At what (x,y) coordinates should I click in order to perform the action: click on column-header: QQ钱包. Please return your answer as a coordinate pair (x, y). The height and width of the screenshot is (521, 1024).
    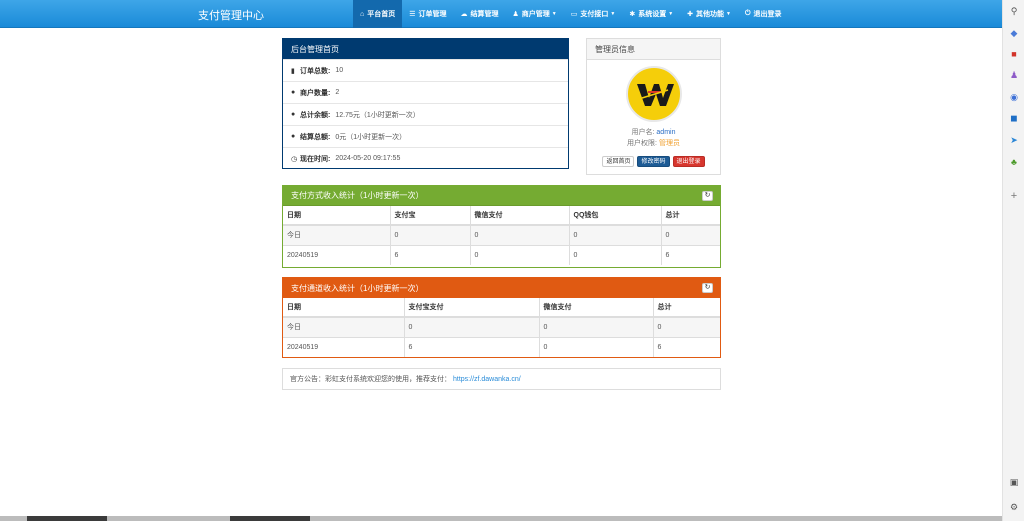
    Looking at the image, I should click on (615, 216).